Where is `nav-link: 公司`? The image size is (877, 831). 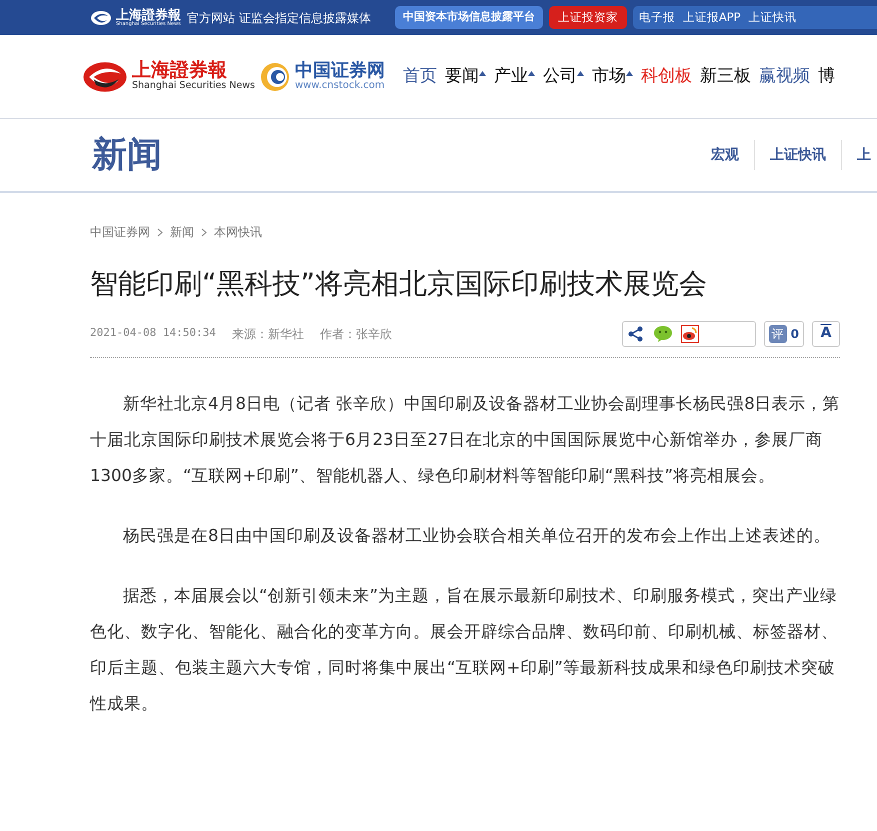
nav-link: 公司 is located at coordinates (563, 77).